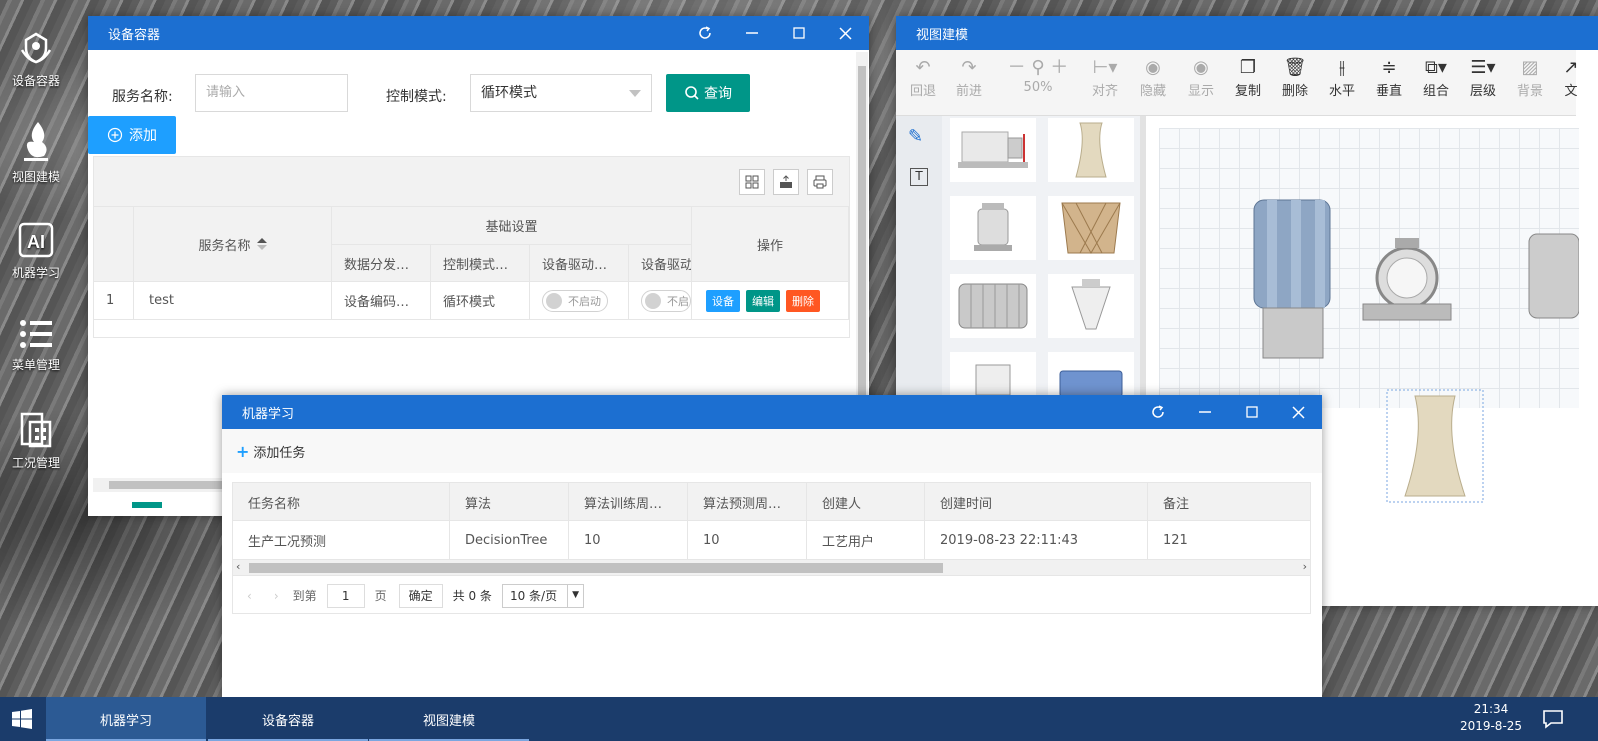 This screenshot has height=741, width=1598. Describe the element at coordinates (345, 595) in the screenshot. I see `page-input: 1` at that location.